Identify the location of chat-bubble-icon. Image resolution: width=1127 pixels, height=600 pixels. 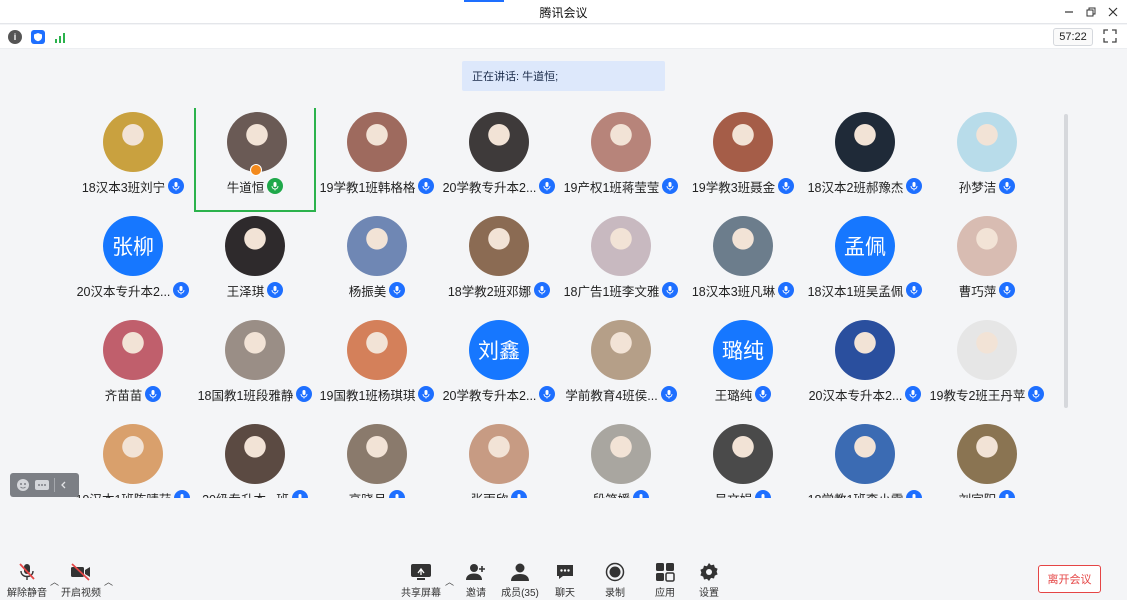
(42, 485).